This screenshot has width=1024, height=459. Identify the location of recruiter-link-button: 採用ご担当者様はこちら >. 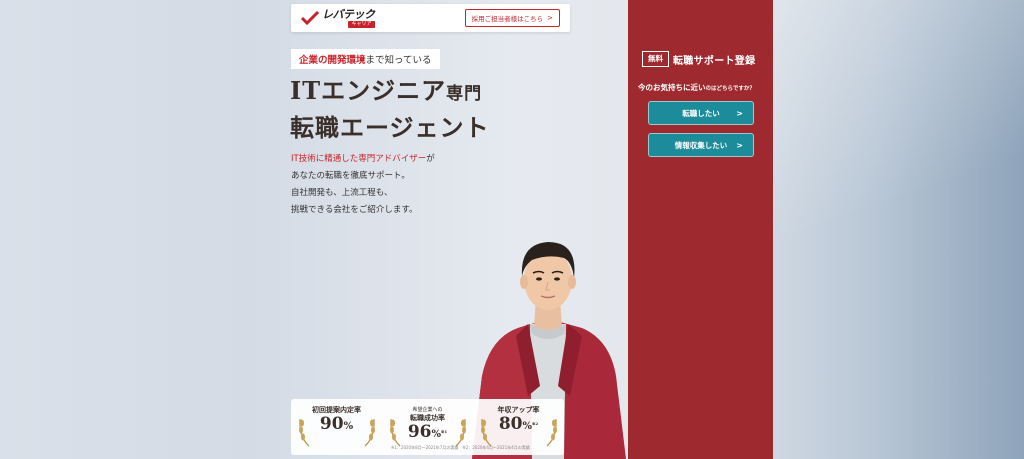
(512, 18).